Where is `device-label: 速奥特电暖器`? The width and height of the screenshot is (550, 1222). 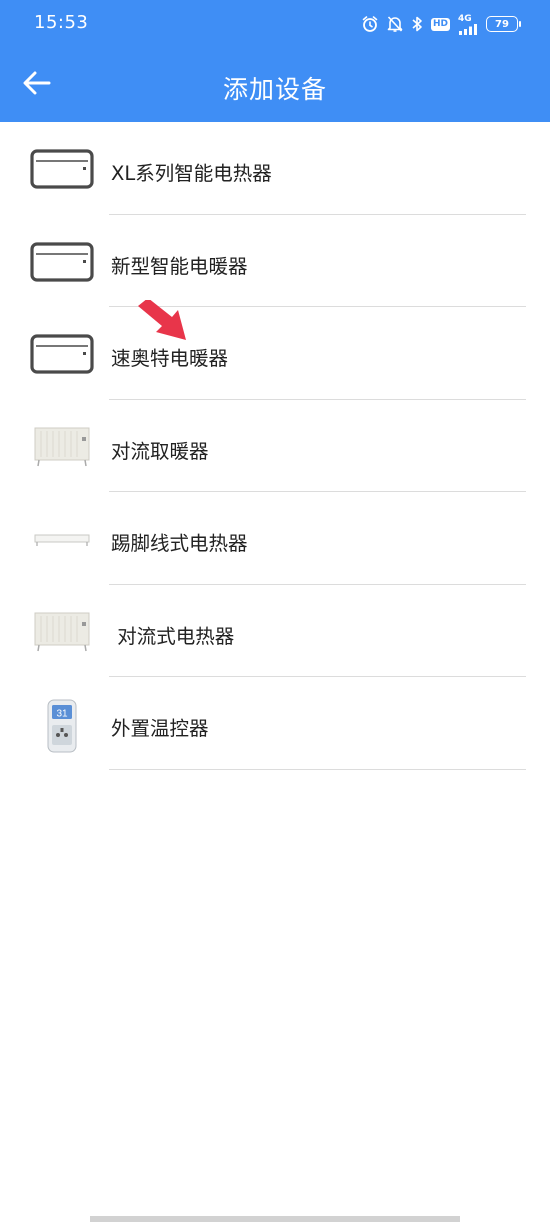 device-label: 速奥特电暖器 is located at coordinates (170, 358).